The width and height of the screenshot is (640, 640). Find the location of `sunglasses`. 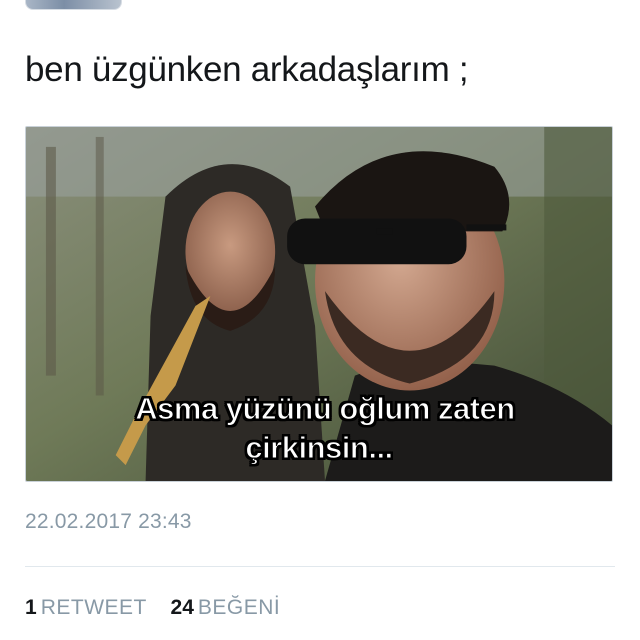

sunglasses is located at coordinates (377, 241).